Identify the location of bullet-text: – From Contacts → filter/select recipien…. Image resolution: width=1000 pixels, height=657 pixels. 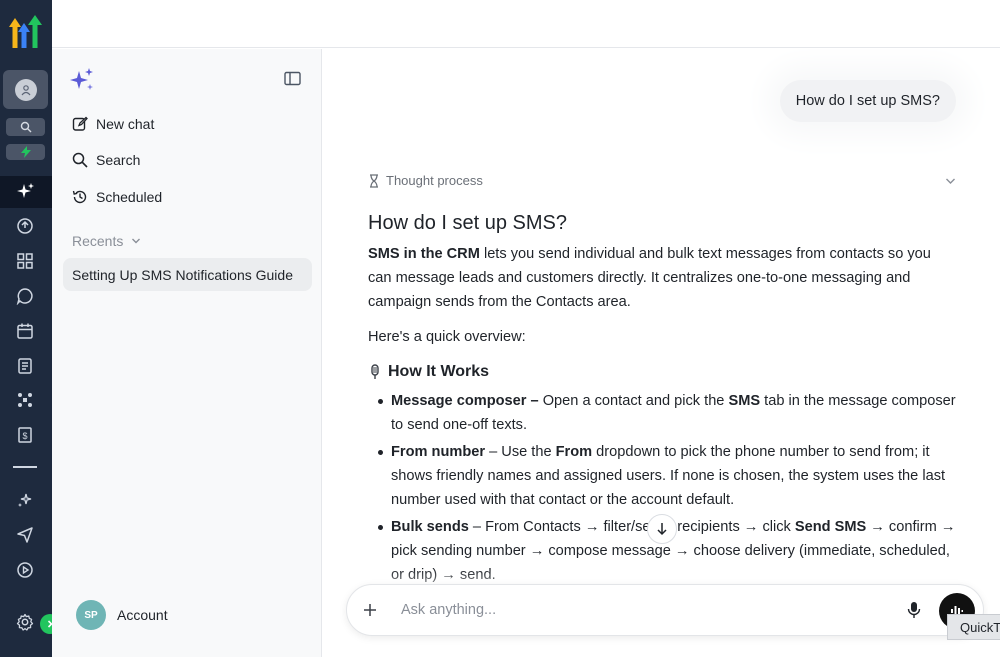
(631, 527).